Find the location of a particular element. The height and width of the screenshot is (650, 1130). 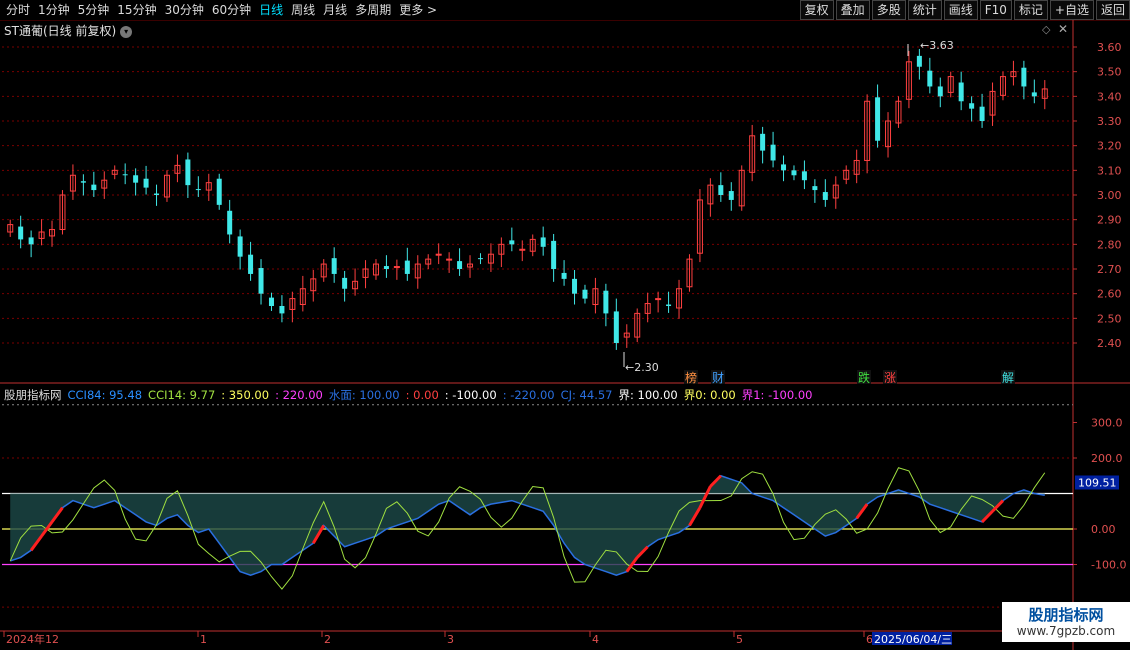

event-tag: 涨 is located at coordinates (890, 377).